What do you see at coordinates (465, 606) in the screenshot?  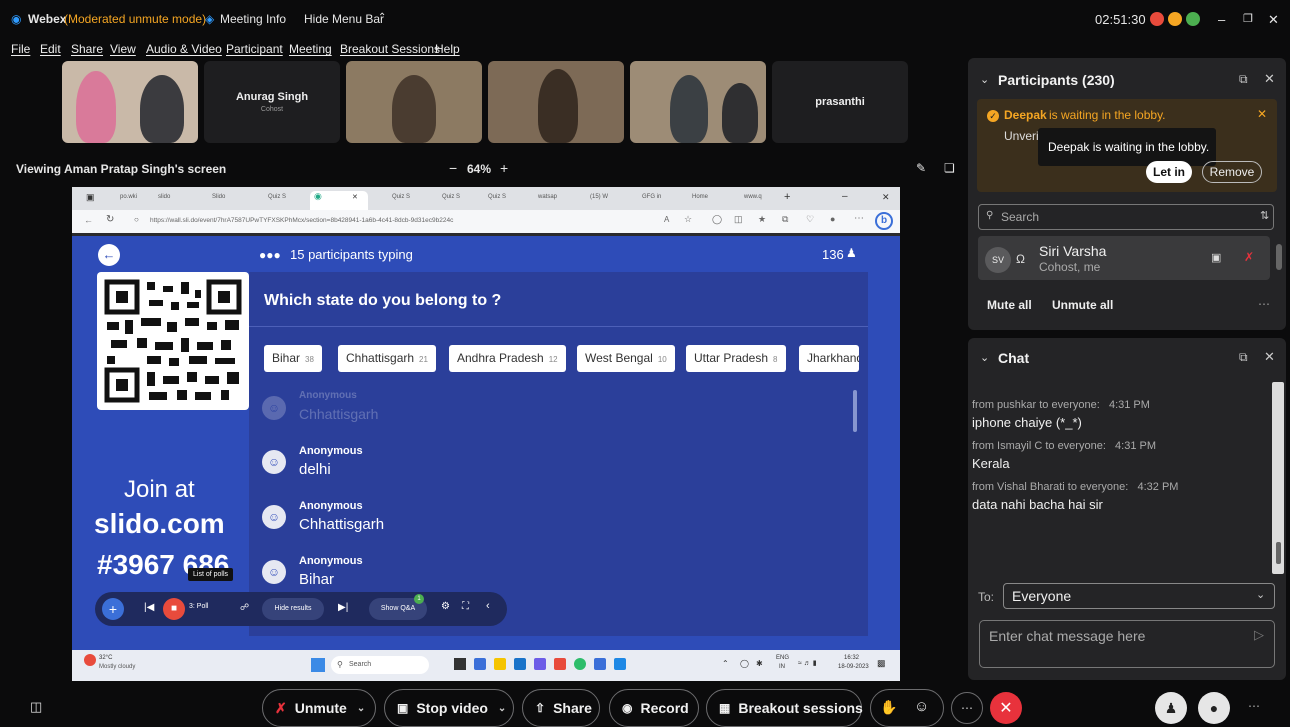 I see `fullscreen-icon: ⛶` at bounding box center [465, 606].